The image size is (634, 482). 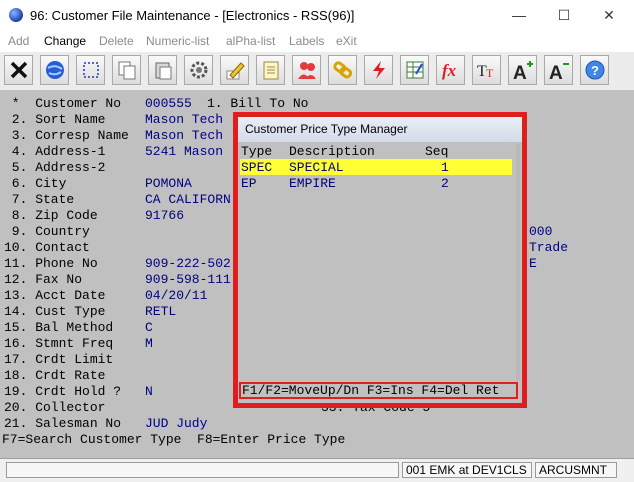 What do you see at coordinates (234, 70) in the screenshot?
I see `edit-pencil-icon` at bounding box center [234, 70].